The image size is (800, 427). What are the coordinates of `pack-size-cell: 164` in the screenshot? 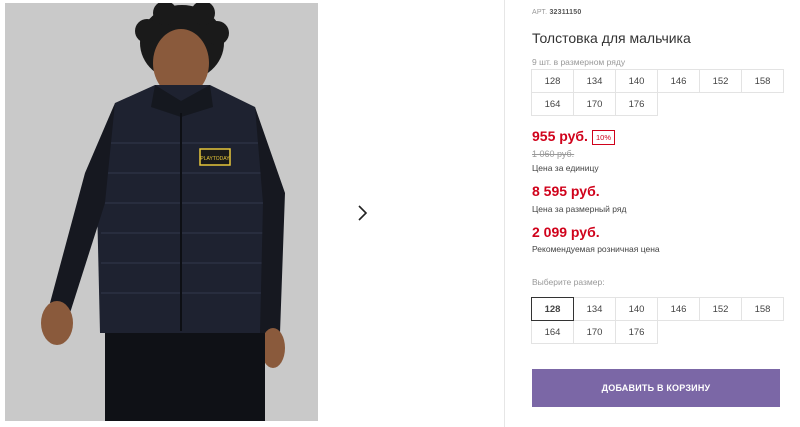 It's located at (552, 104).